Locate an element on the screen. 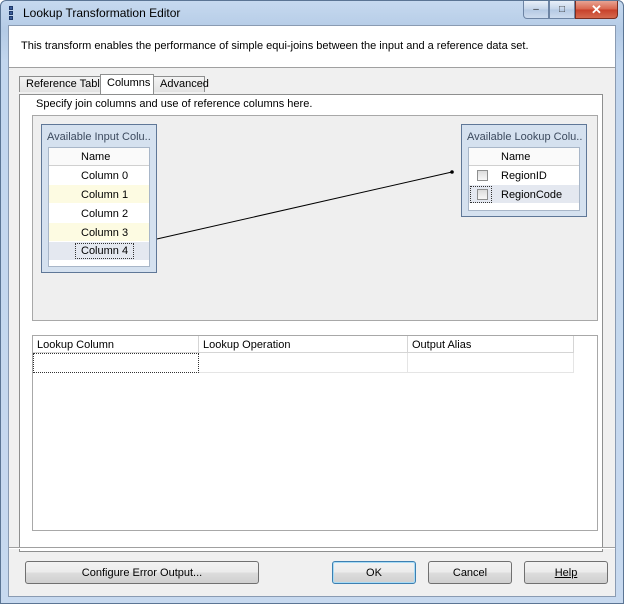 The height and width of the screenshot is (604, 624). tab-columns: Columns is located at coordinates (127, 84).